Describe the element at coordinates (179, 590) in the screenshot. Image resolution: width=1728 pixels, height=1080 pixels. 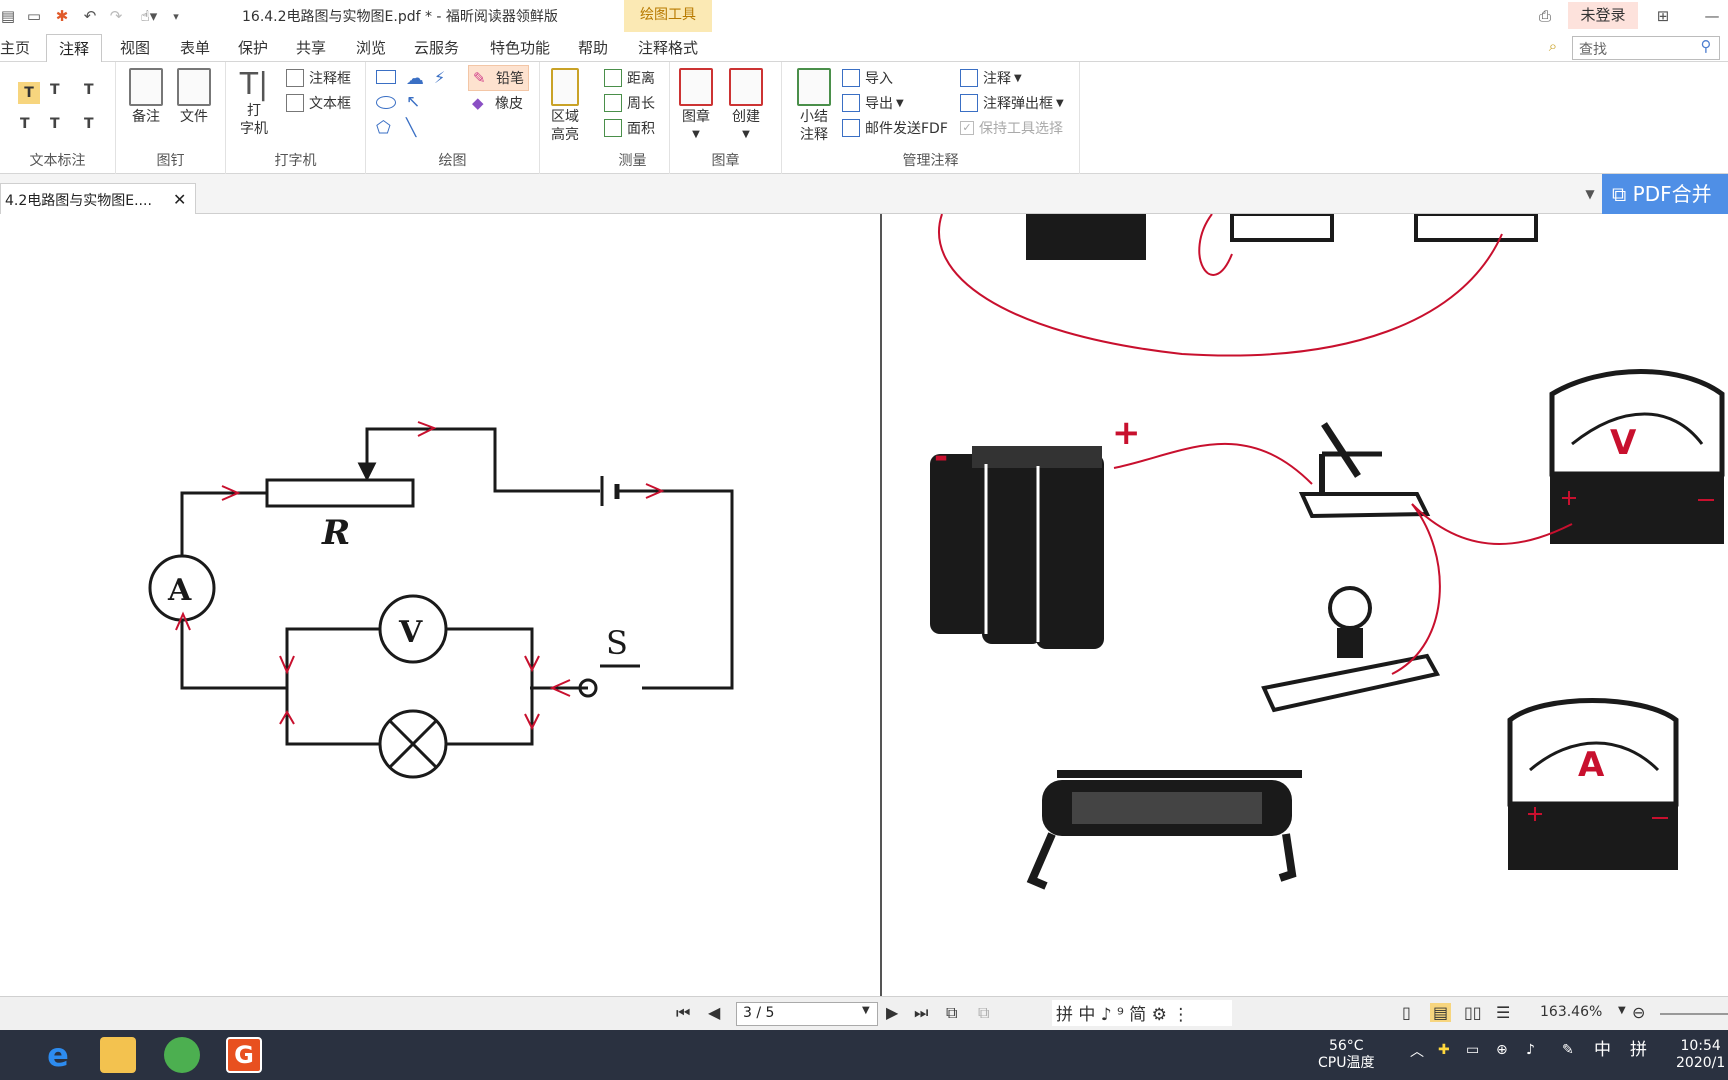
I see `ammeter-label: A` at that location.